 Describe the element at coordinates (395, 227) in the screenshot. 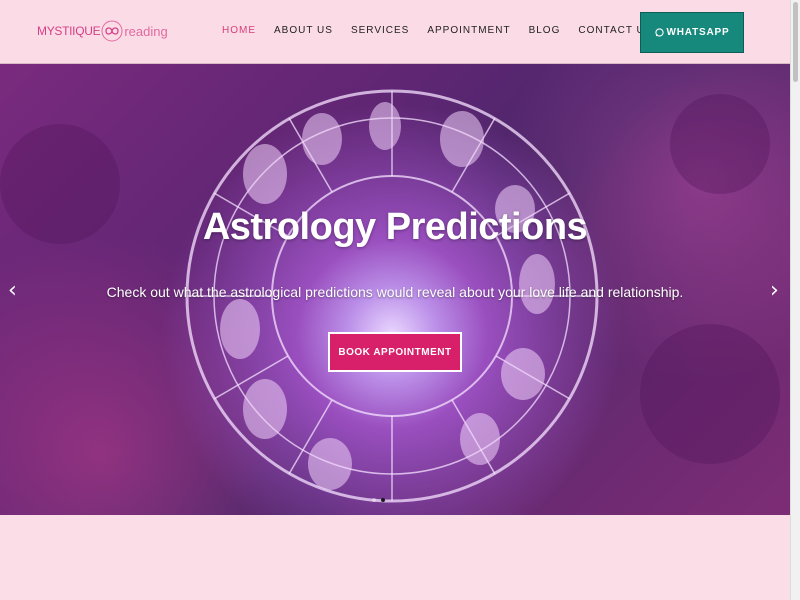

I see `hero-title: Astrology Predictions` at that location.